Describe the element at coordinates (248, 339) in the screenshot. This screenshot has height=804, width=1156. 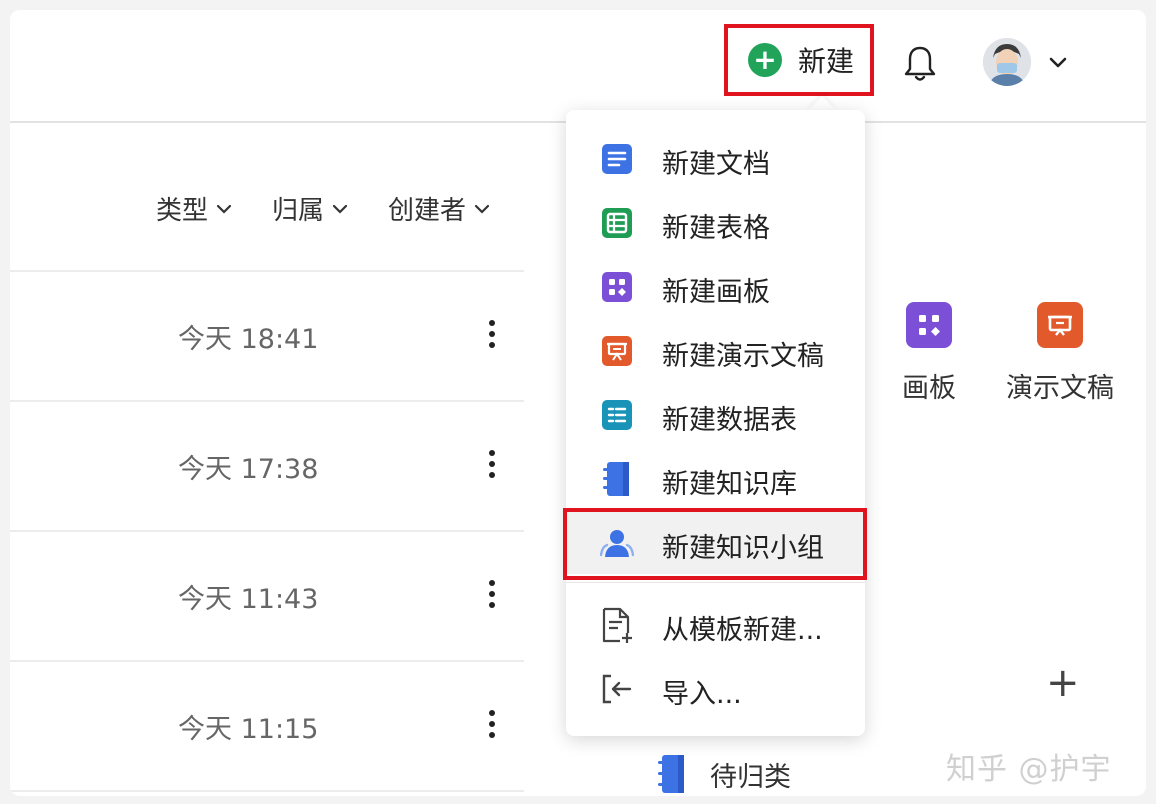
I see `row-time: 今天 18:41` at that location.